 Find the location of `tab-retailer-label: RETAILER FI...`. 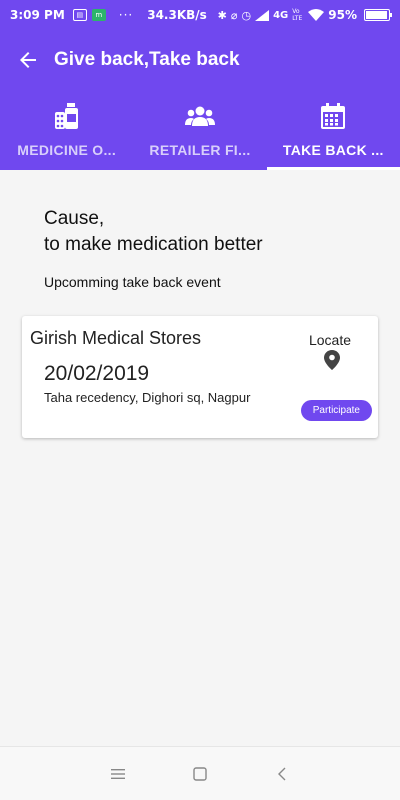

tab-retailer-label: RETAILER FI... is located at coordinates (200, 150).